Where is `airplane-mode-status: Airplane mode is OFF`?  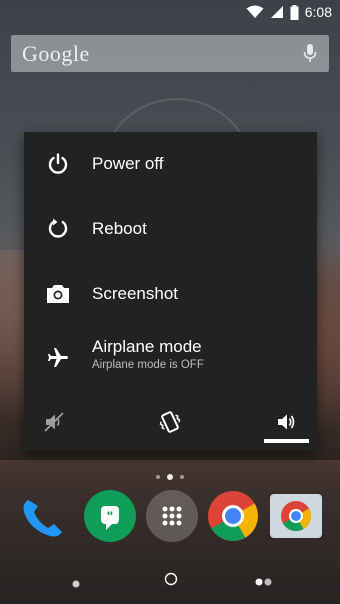 airplane-mode-status: Airplane mode is OFF is located at coordinates (148, 365).